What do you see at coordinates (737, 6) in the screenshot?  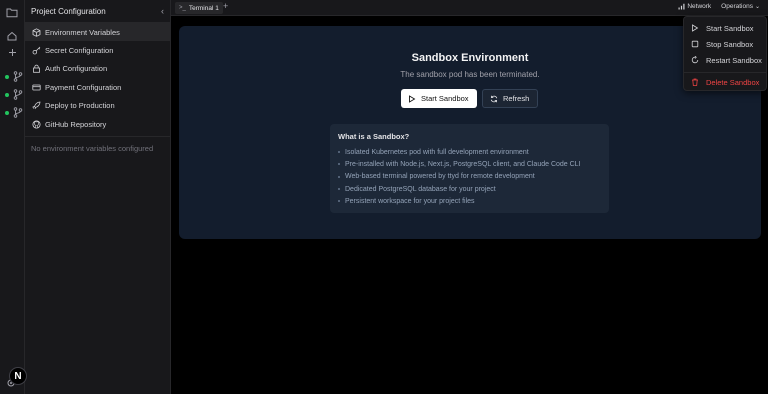 I see `operations-label: Operations` at bounding box center [737, 6].